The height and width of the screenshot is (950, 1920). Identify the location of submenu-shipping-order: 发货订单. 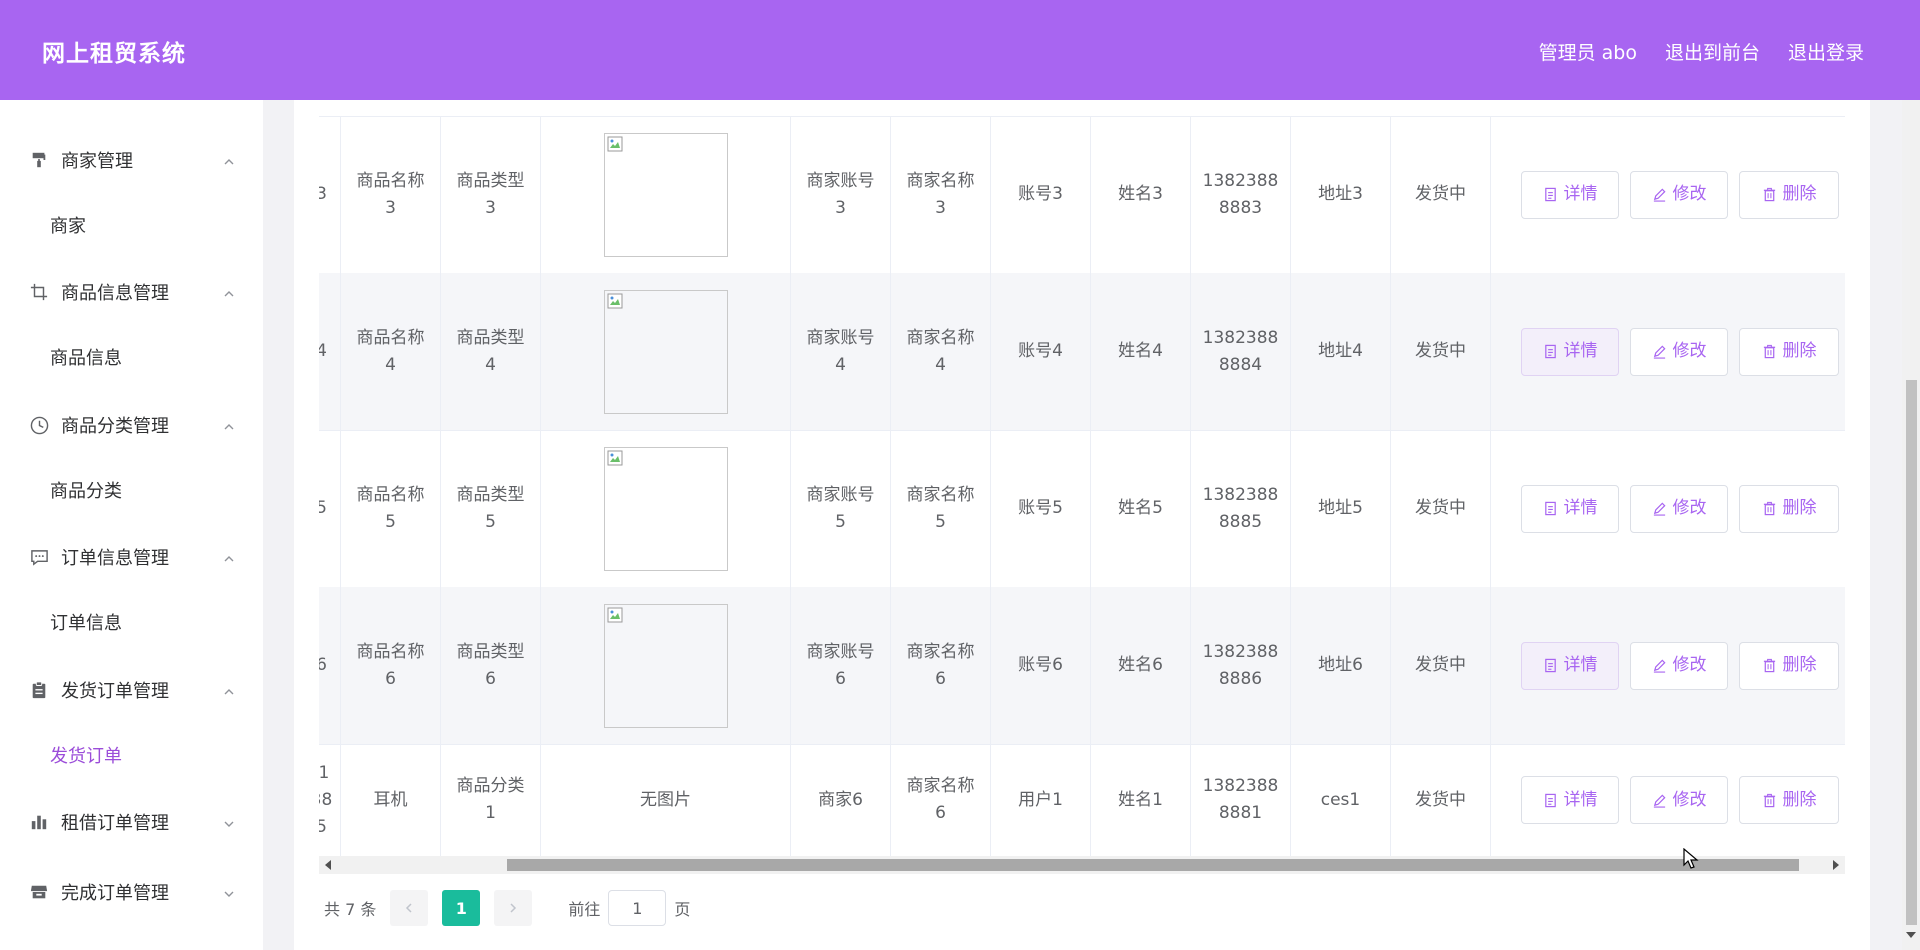
(131, 755).